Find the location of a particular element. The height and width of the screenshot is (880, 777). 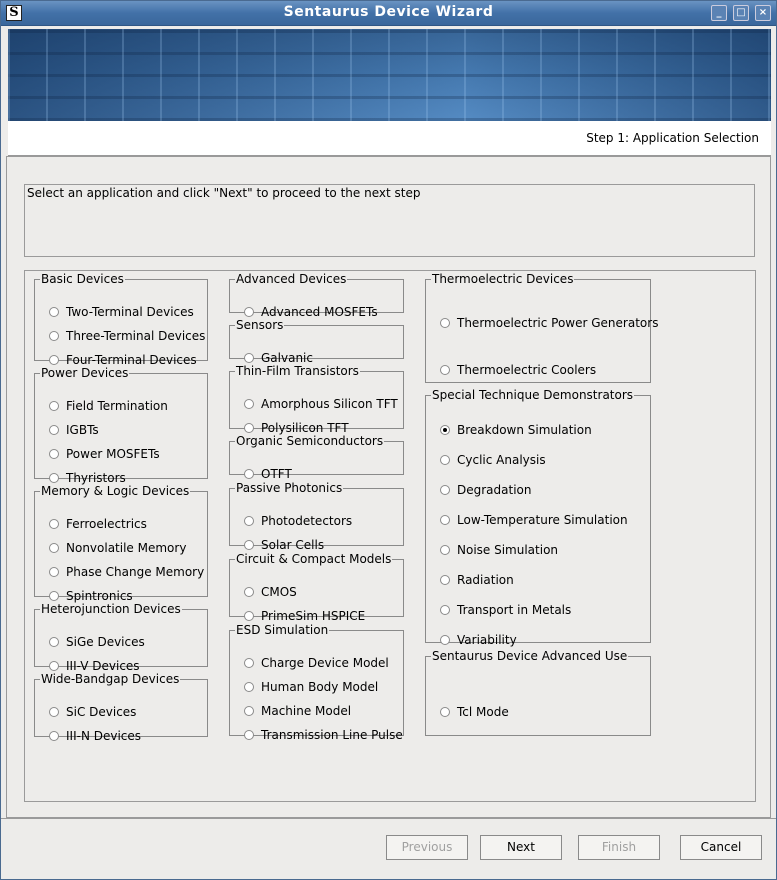

radio-option: Thermoelectric Coolers is located at coordinates (518, 370).